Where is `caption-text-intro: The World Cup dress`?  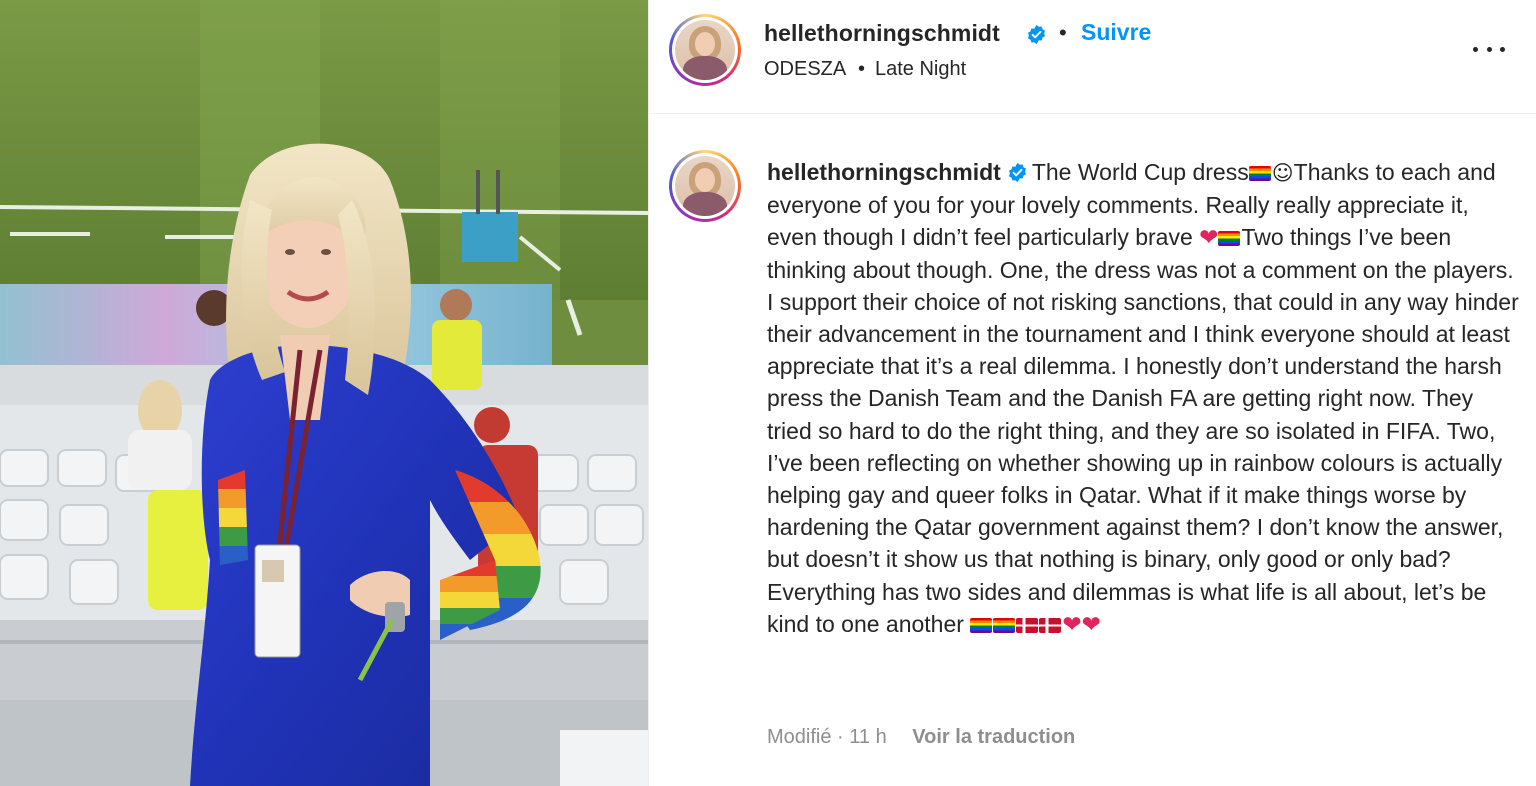
caption-text-intro: The World Cup dress is located at coordinates (1140, 172).